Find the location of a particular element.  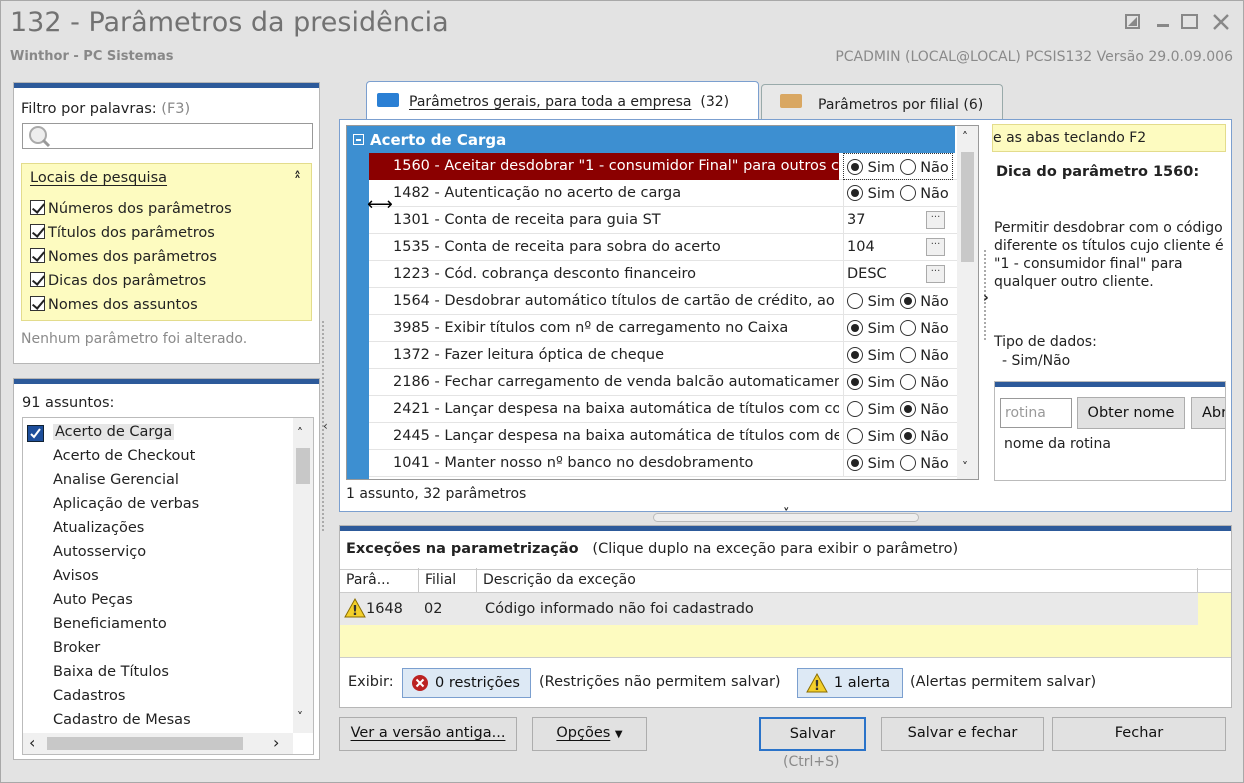

subject-item: Cadastros is located at coordinates (89, 696).